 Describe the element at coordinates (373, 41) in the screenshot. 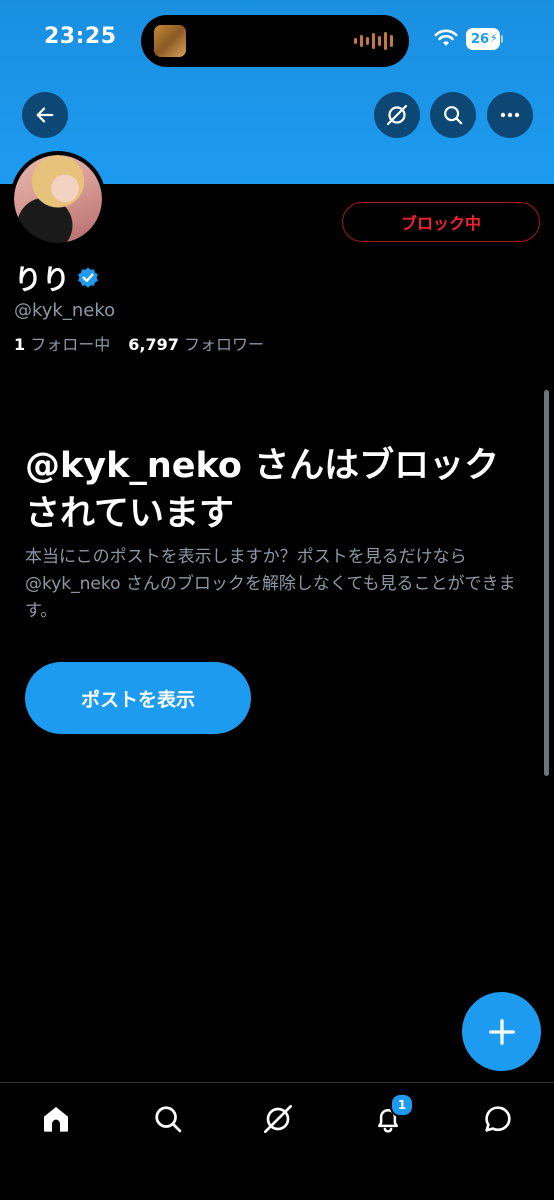

I see `audio-wave-icon` at that location.